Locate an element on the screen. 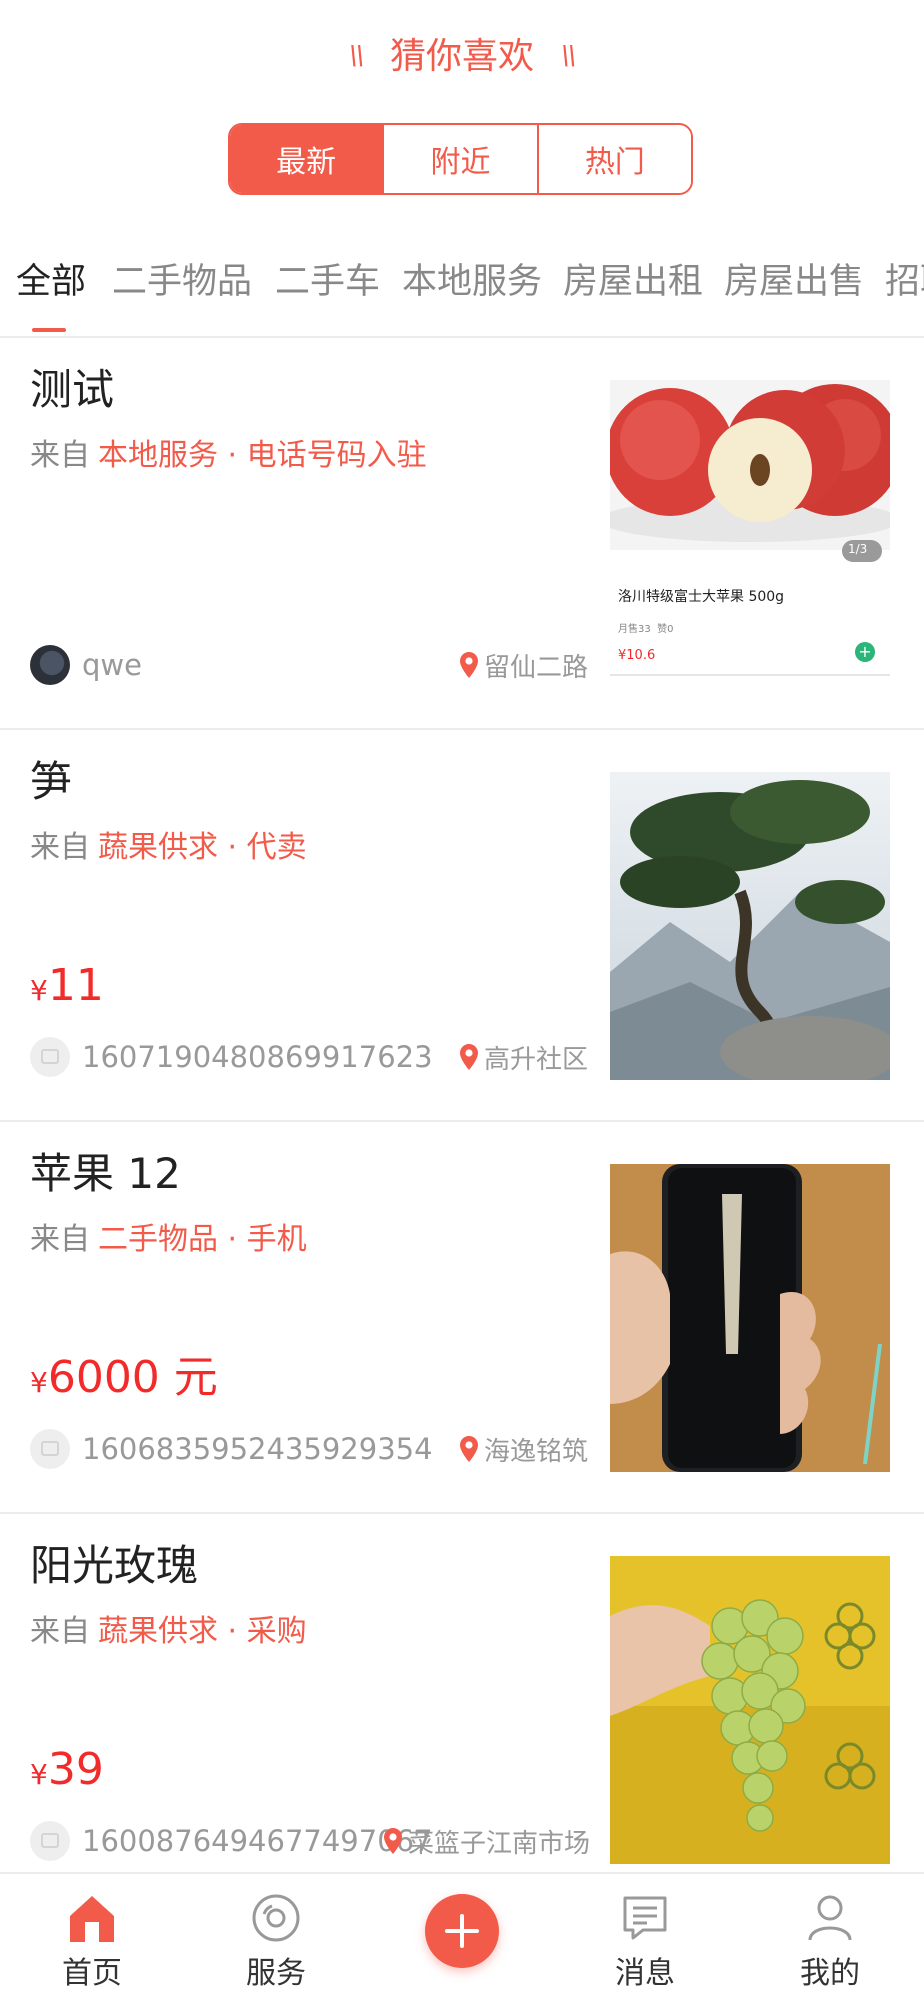 The image size is (924, 2002). pine-tree-image is located at coordinates (750, 926).